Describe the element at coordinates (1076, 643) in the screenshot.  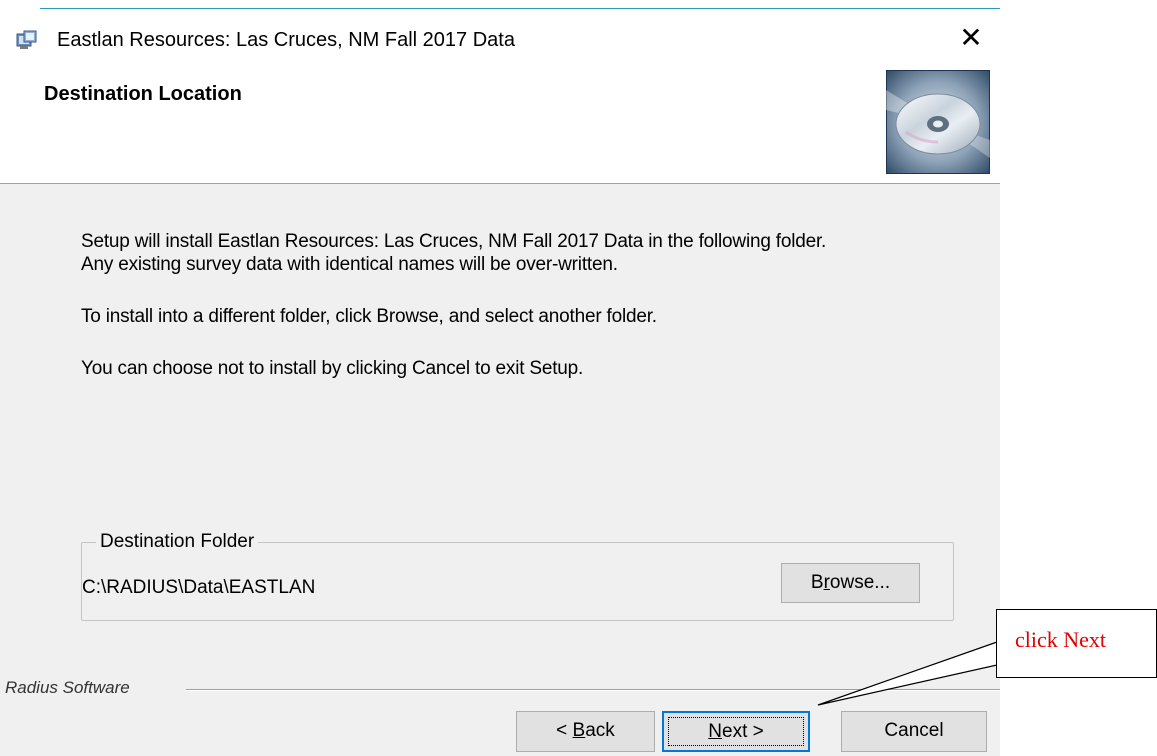
I see `callout-annotation: click Next` at that location.